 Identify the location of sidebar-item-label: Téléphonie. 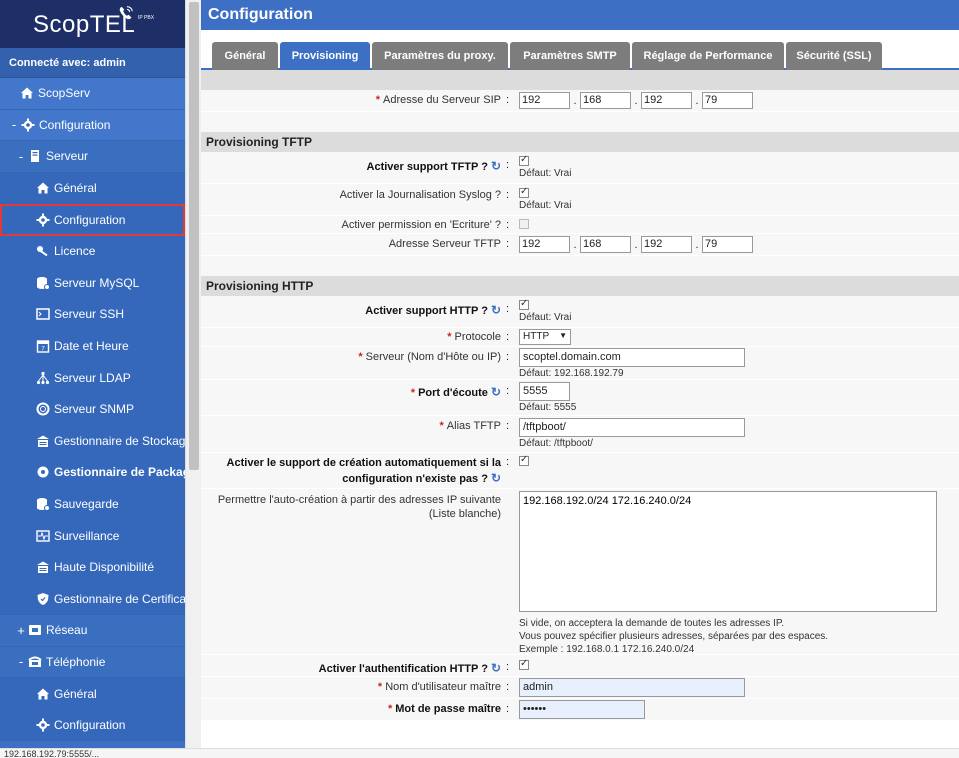
(76, 661).